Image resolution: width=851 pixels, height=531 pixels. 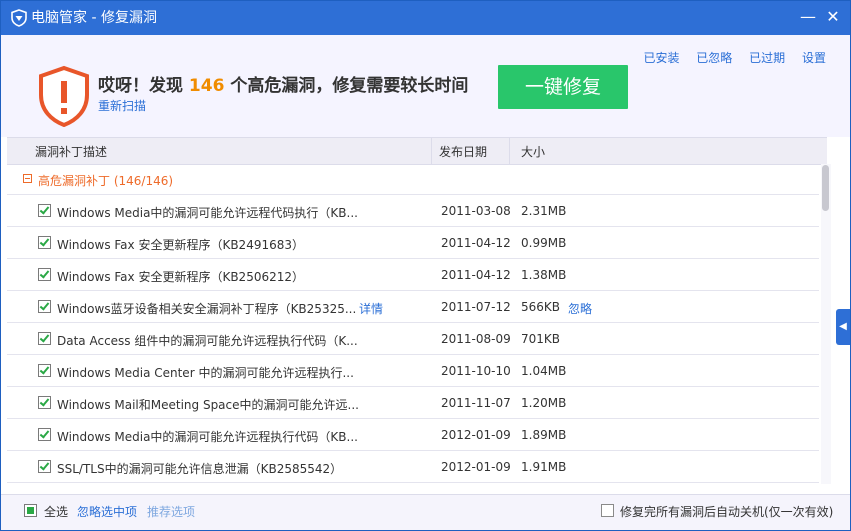 What do you see at coordinates (826, 324) in the screenshot?
I see `scrollbar-track` at bounding box center [826, 324].